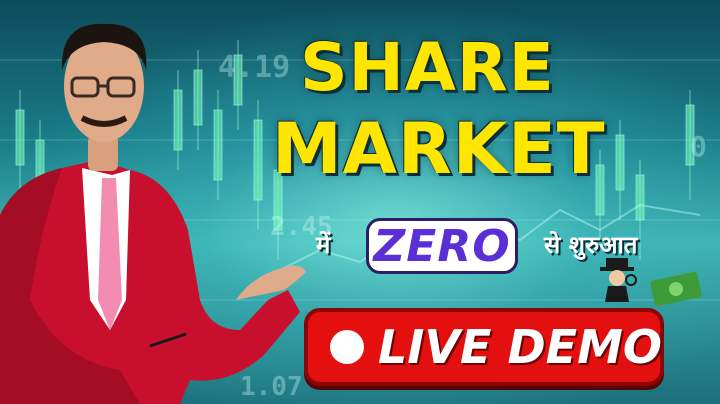 This screenshot has width=720, height=404. I want to click on live-demo-badge: LIVE DEMO, so click(484, 347).